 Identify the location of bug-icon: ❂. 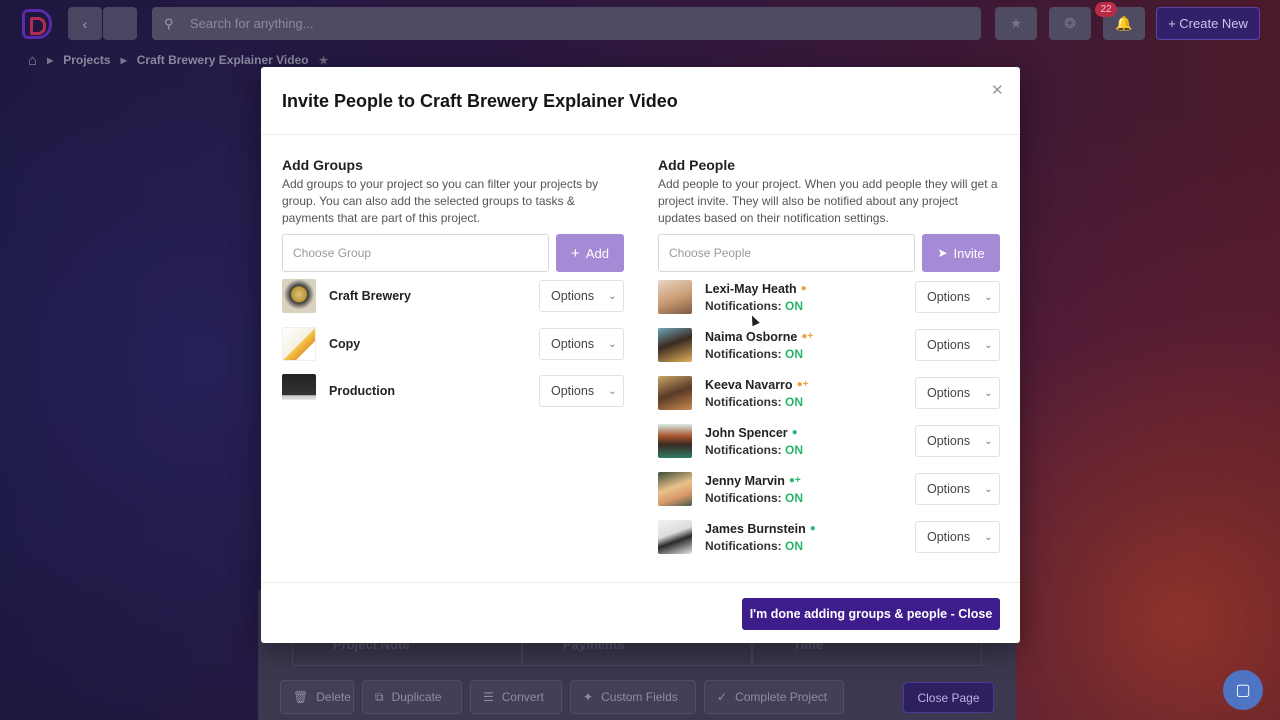
(1070, 23).